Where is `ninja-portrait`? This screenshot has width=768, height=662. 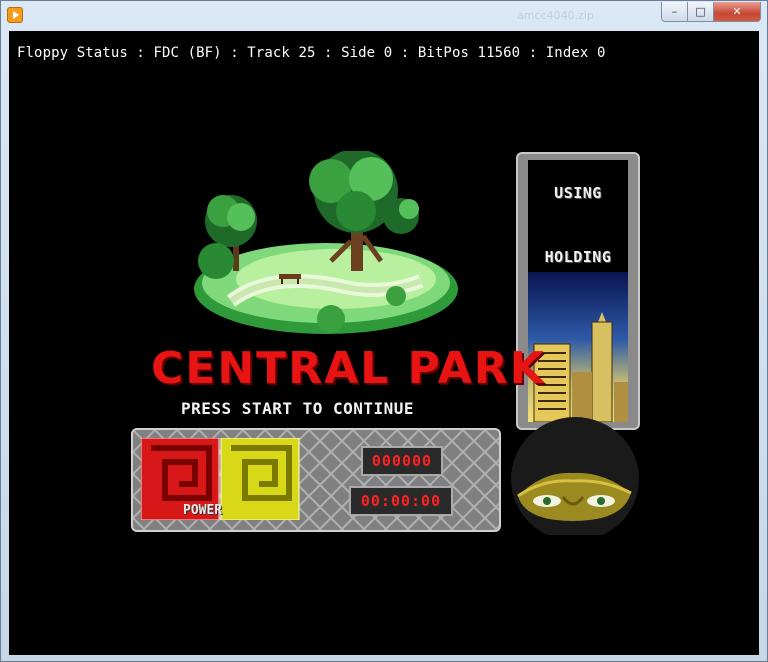
ninja-portrait is located at coordinates (575, 476).